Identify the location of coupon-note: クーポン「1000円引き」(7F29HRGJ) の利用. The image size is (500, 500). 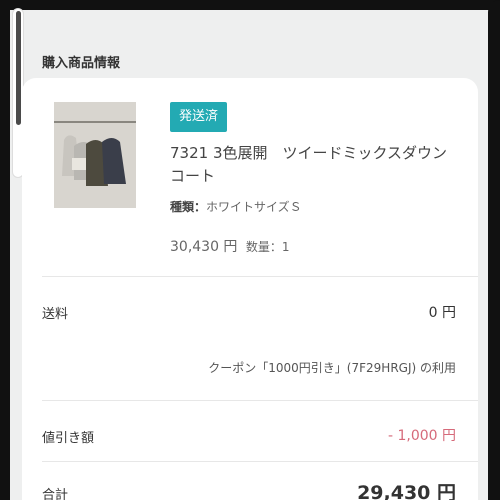
(332, 368).